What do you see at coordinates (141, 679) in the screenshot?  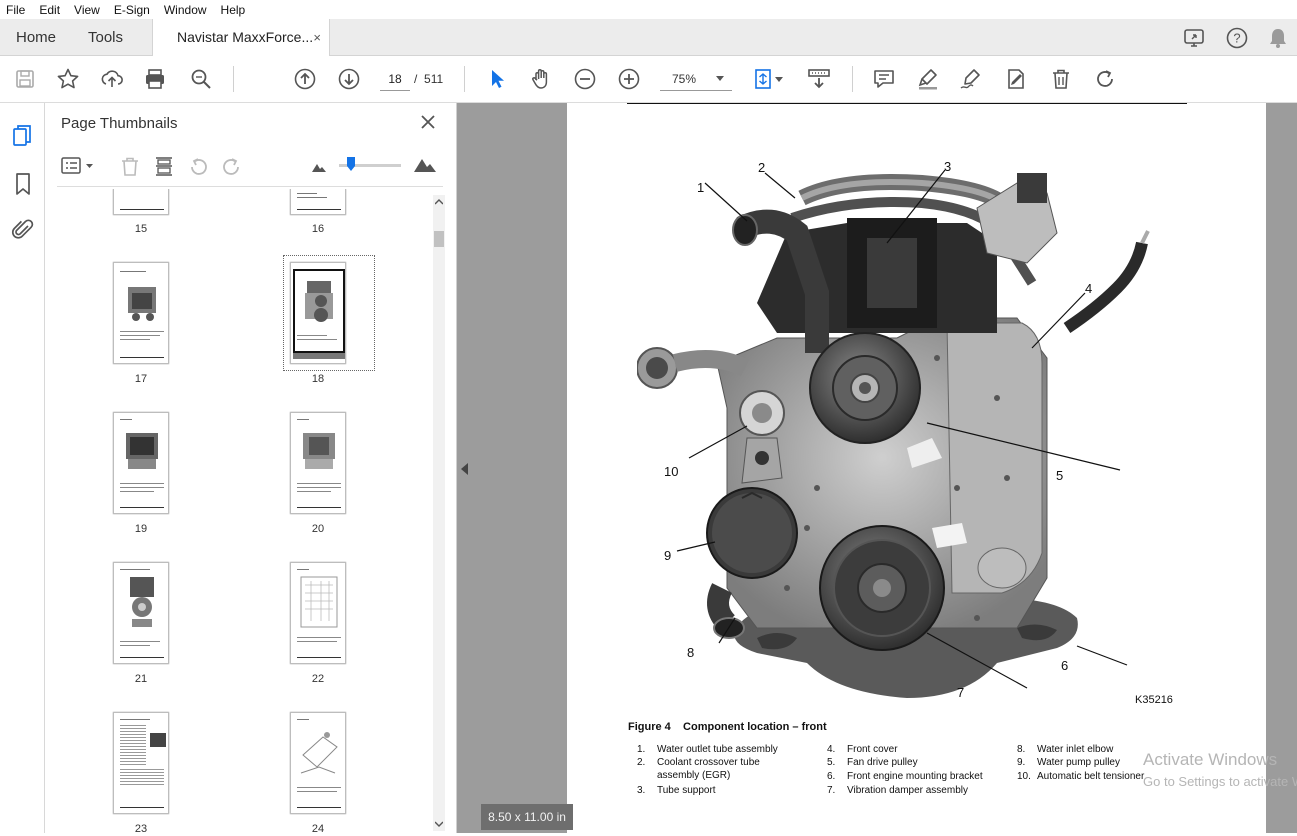 I see `page-number-label: 21` at bounding box center [141, 679].